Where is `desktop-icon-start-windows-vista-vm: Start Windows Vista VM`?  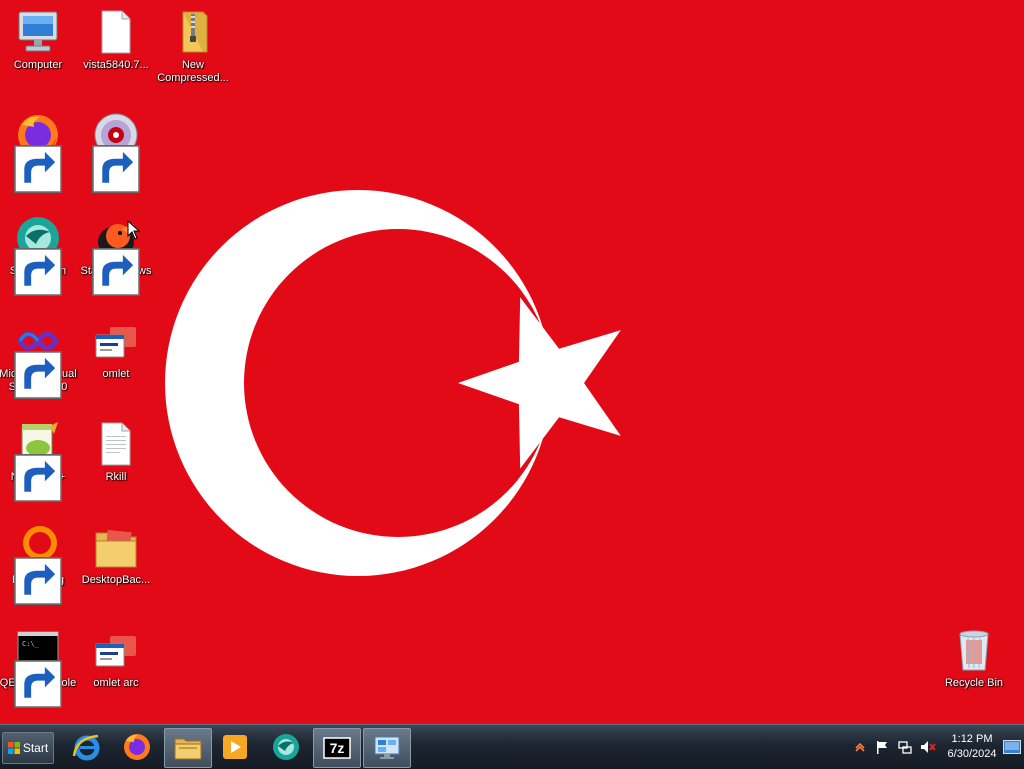
desktop-icon-start-windows-vista-vm: Start Windows Vista VM is located at coordinates (116, 255).